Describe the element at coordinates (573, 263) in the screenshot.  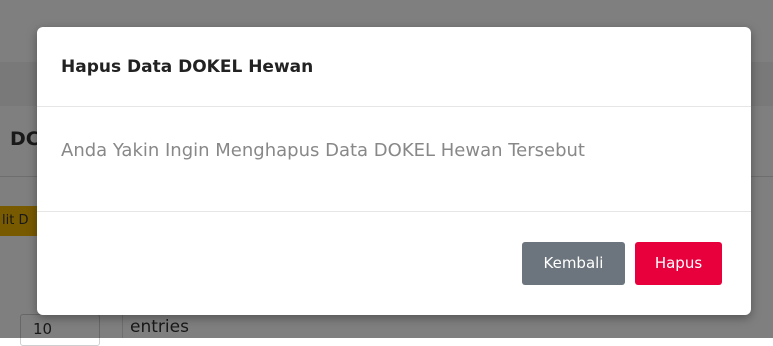
I see `back-button: Kembali` at that location.